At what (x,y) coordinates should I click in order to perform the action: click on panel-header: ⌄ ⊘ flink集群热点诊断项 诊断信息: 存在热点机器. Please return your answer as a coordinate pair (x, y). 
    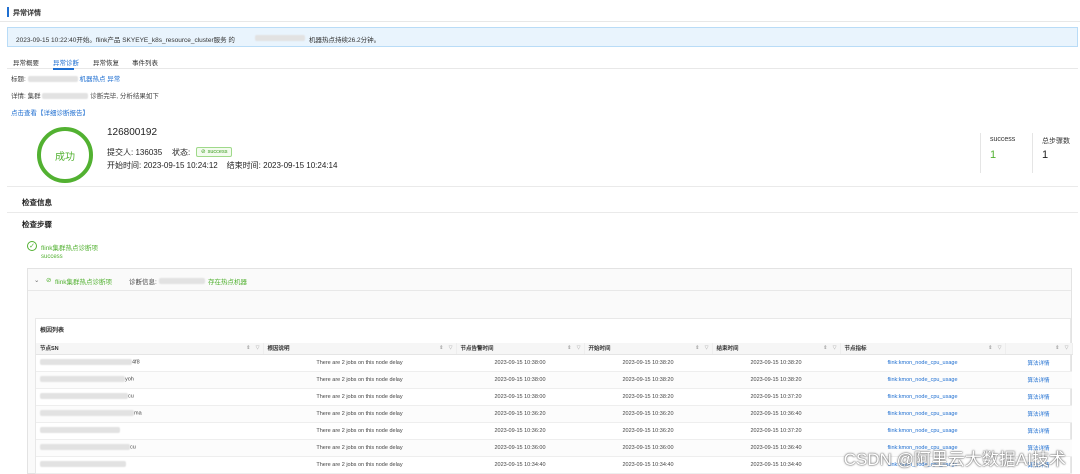
    Looking at the image, I should click on (549, 280).